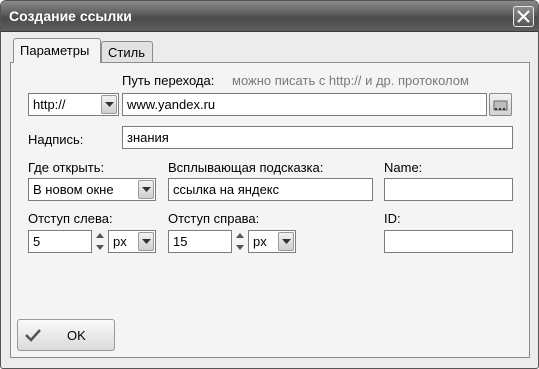 The height and width of the screenshot is (369, 539). Describe the element at coordinates (120, 241) in the screenshot. I see `left-unit-value: px` at that location.